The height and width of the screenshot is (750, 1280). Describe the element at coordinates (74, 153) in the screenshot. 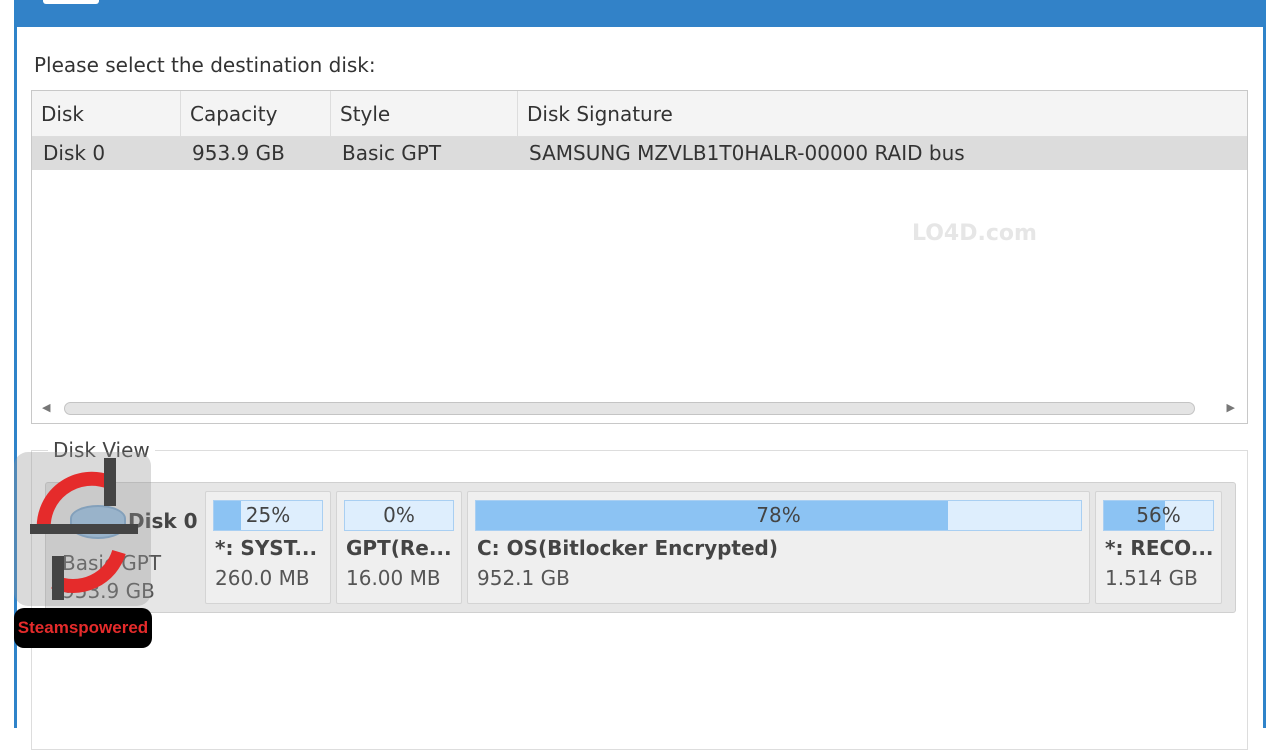

I see `cell-disk: Disk 0` at that location.